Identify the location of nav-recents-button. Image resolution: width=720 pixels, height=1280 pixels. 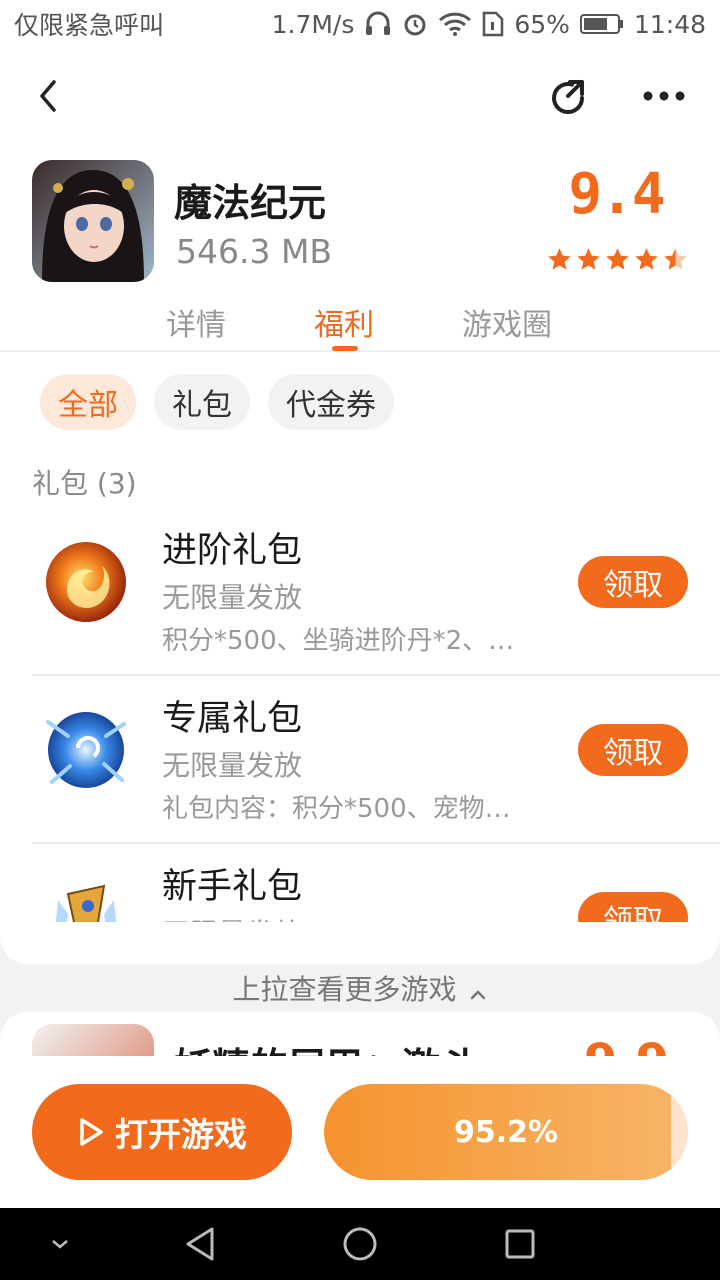
(520, 1244).